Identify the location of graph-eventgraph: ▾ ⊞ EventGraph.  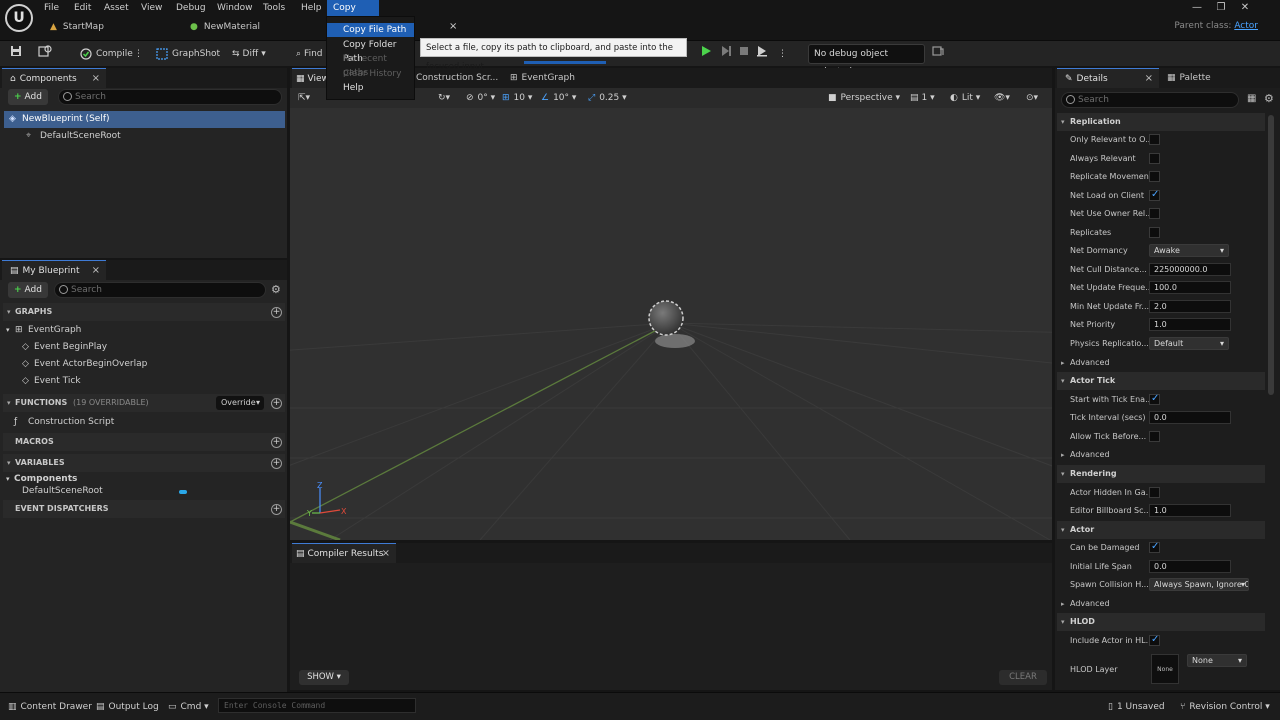
(43, 330).